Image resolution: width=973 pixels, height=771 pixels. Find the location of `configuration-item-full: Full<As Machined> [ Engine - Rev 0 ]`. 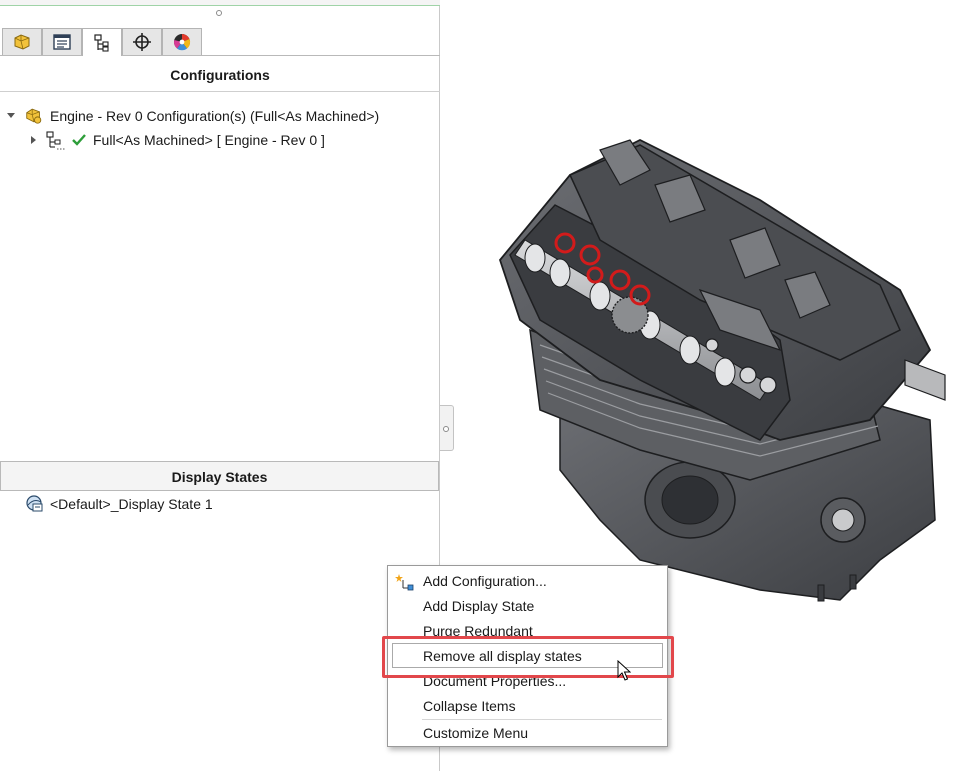

configuration-item-full: Full<As Machined> [ Engine - Rev 0 ] is located at coordinates (178, 140).